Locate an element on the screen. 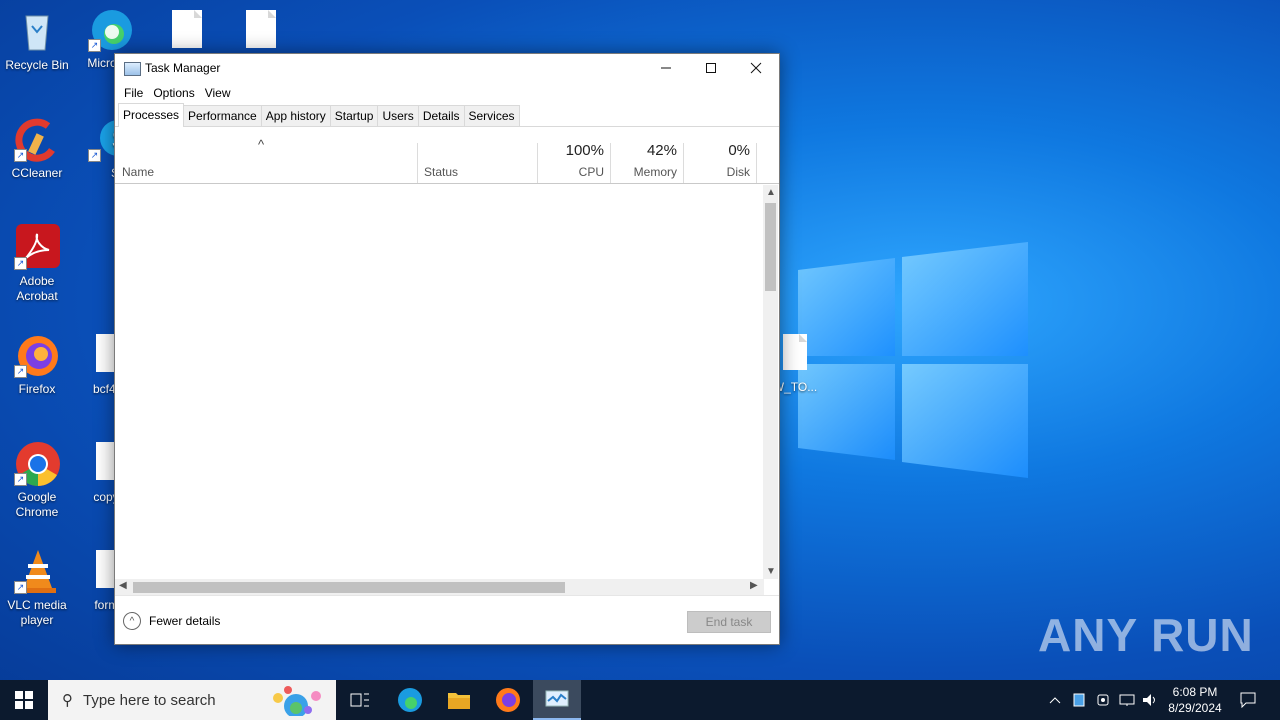  edge-icon: ↗ is located at coordinates (111, 29).